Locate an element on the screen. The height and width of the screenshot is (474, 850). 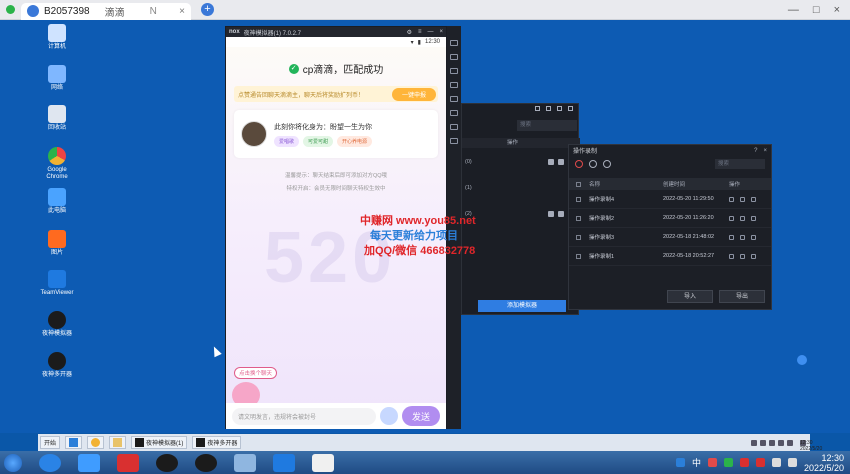
close-tab-icon: × is located at coordinates (182, 11).